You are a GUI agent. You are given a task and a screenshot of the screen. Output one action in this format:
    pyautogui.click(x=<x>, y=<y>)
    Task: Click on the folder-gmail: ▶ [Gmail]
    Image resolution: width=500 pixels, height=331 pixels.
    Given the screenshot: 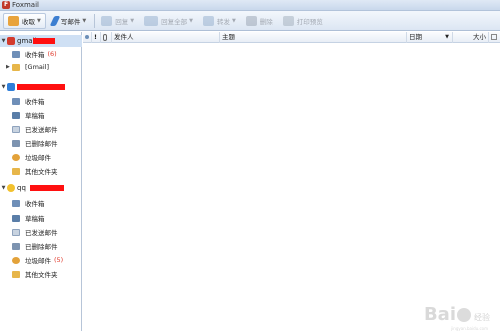 What is the action you would take?
    pyautogui.click(x=28, y=67)
    